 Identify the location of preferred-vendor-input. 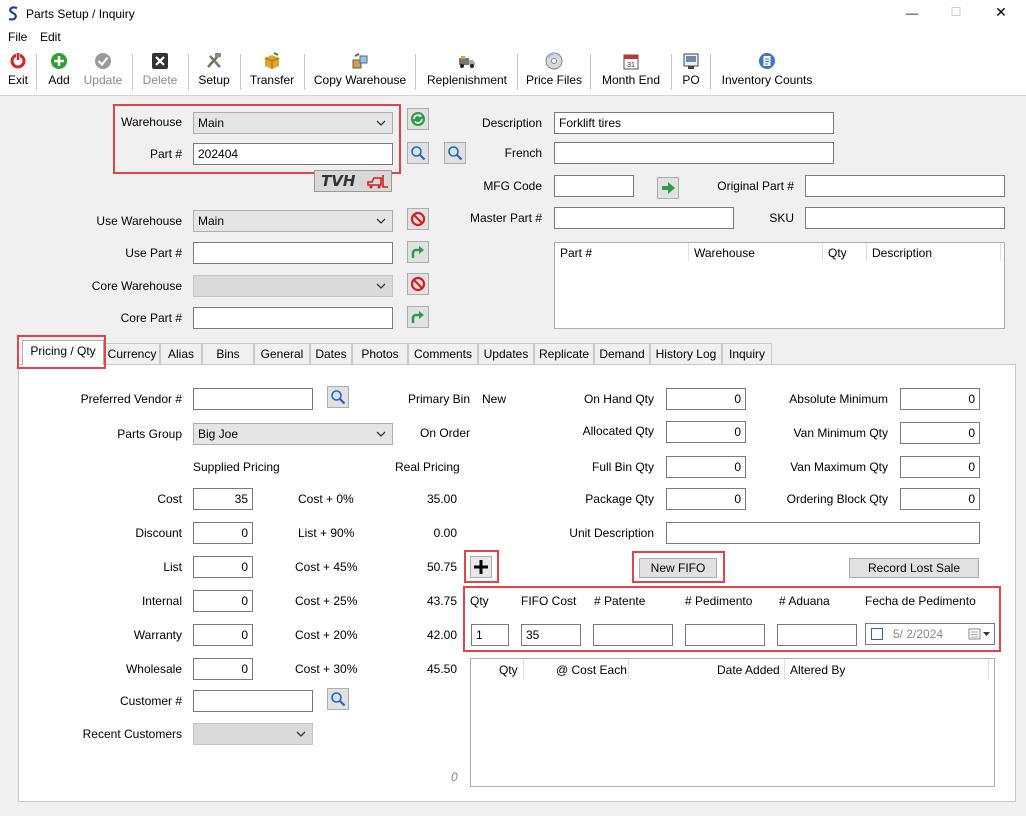
(253, 399).